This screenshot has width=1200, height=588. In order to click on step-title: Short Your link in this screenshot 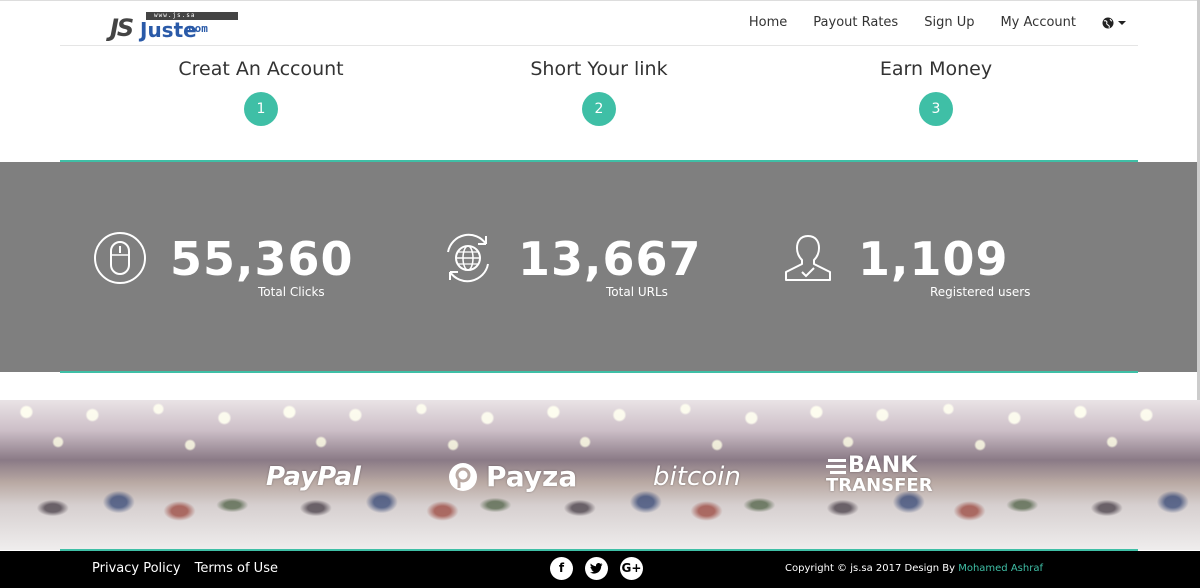, I will do `click(599, 69)`.